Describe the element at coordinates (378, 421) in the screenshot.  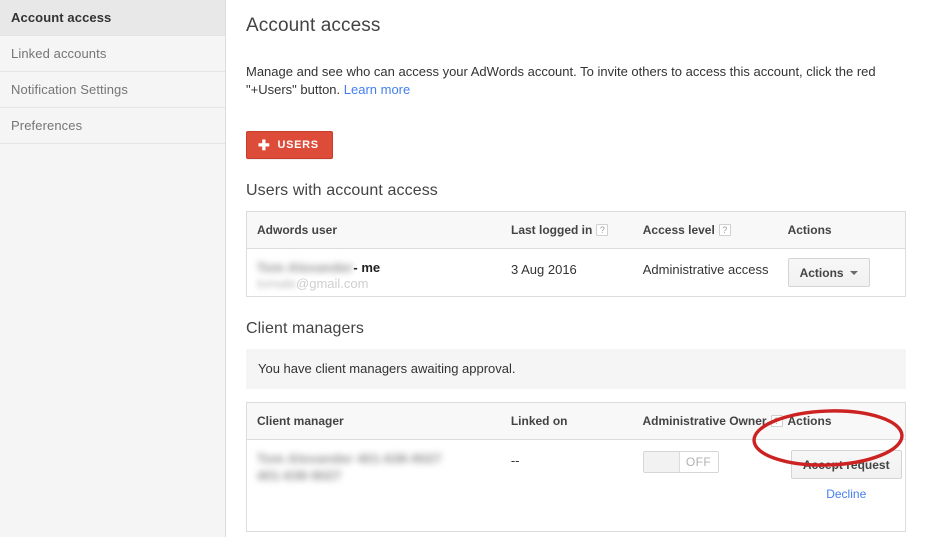
I see `column-header-client-manager: Client manager` at that location.